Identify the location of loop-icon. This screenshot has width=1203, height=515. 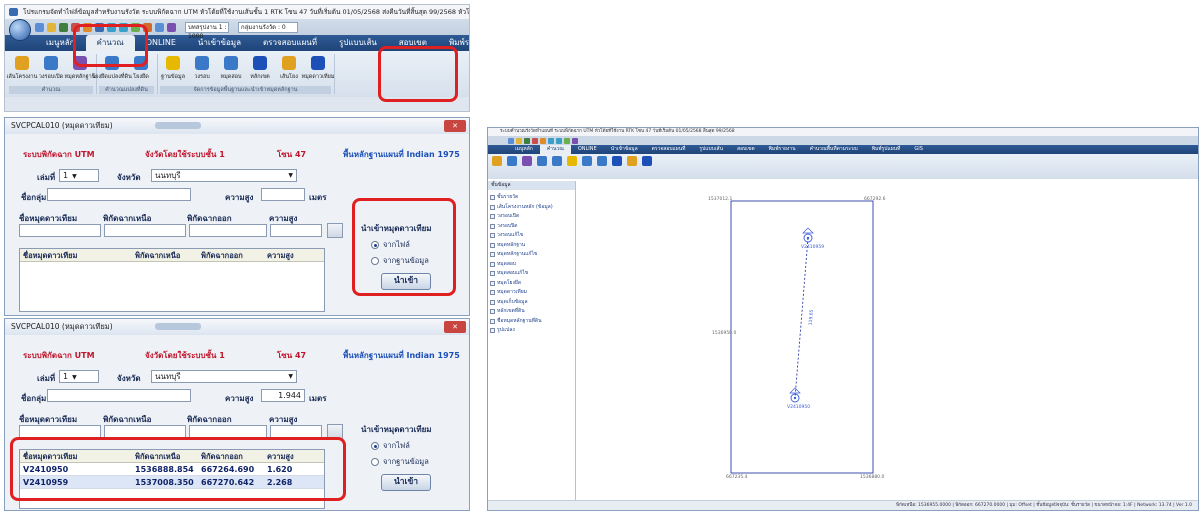
(587, 161).